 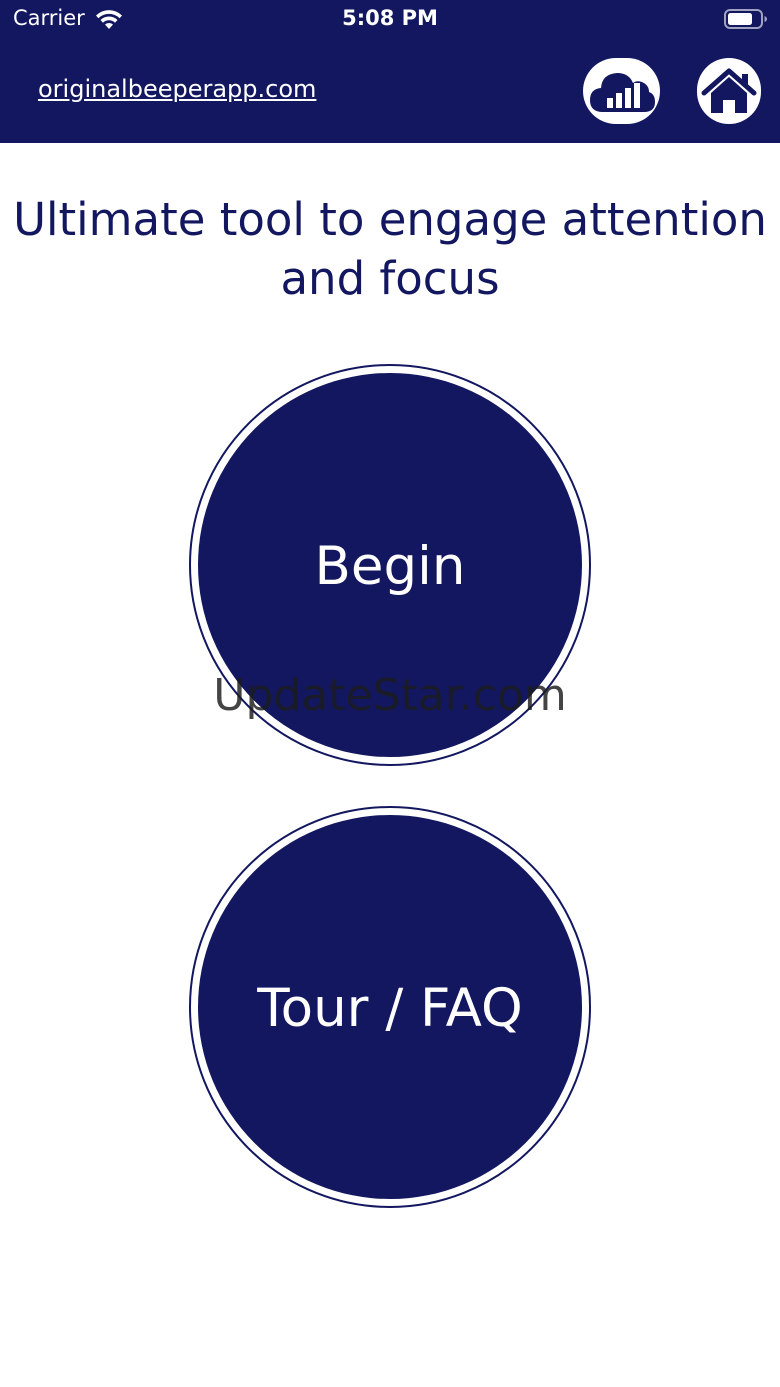 I want to click on battery-icon, so click(x=745, y=19).